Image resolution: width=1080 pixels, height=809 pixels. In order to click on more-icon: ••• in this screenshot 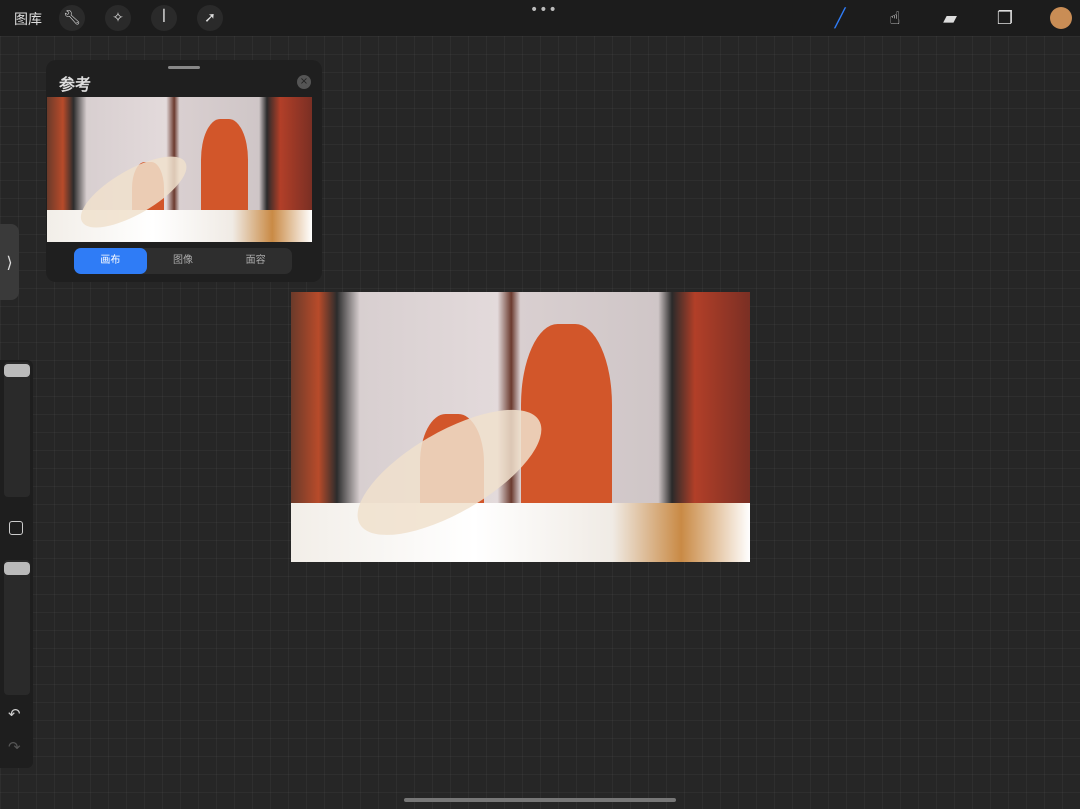, I will do `click(544, 10)`.